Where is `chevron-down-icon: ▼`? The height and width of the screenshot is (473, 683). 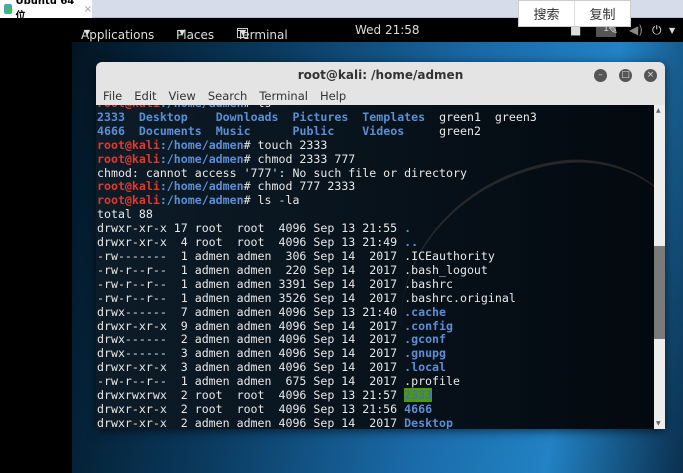 chevron-down-icon: ▼ is located at coordinates (672, 30).